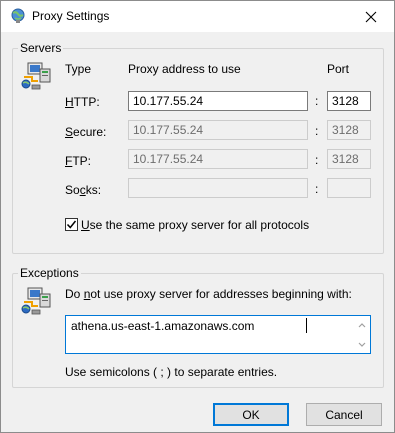  Describe the element at coordinates (78, 161) in the screenshot. I see `ftp-label: FTP:` at that location.